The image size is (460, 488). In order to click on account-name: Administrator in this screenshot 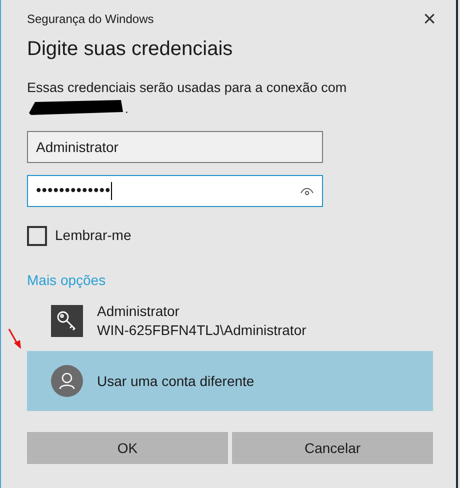, I will do `click(138, 311)`.